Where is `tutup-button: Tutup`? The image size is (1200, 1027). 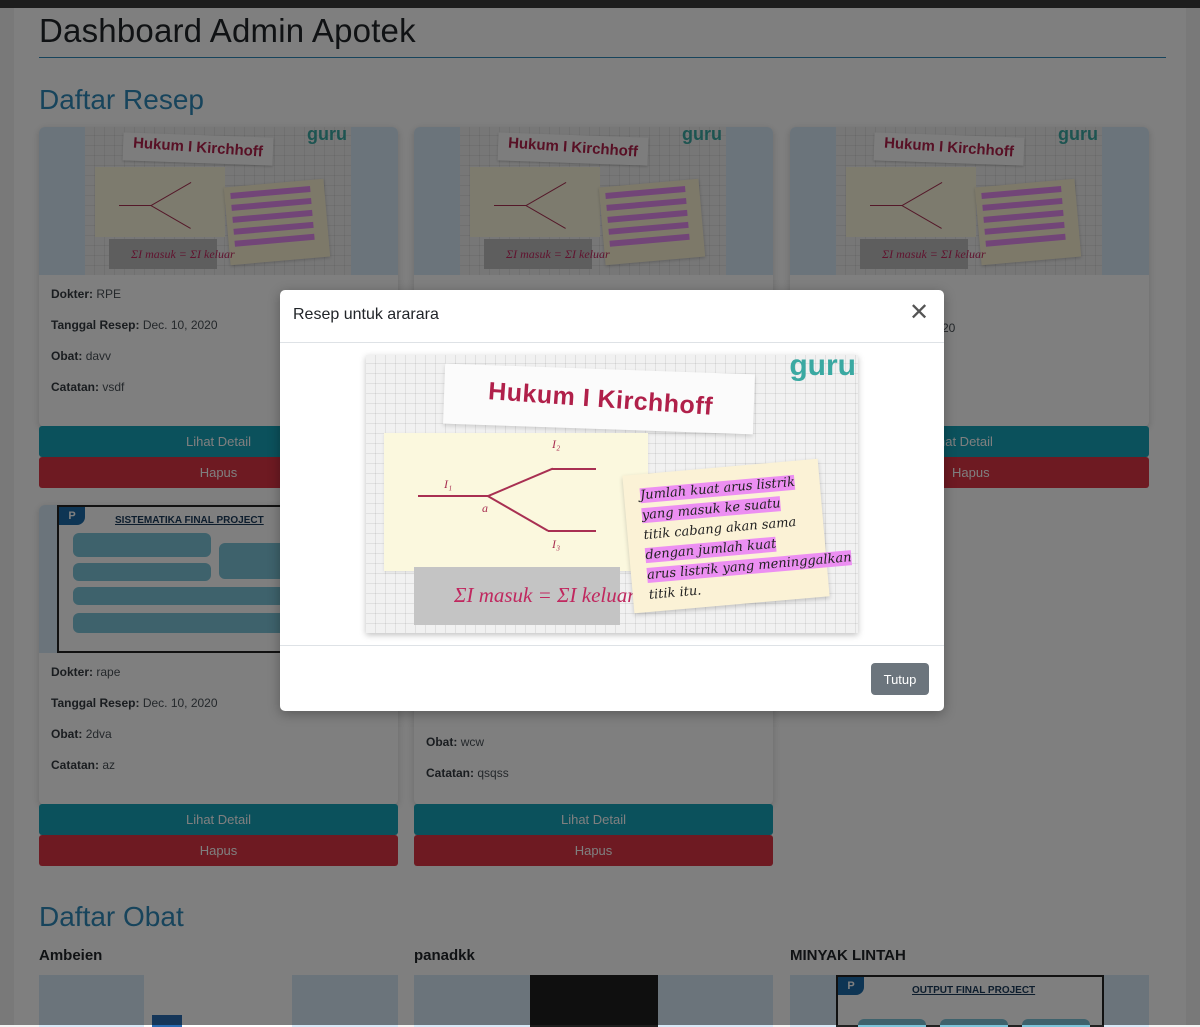
tutup-button: Tutup is located at coordinates (900, 679).